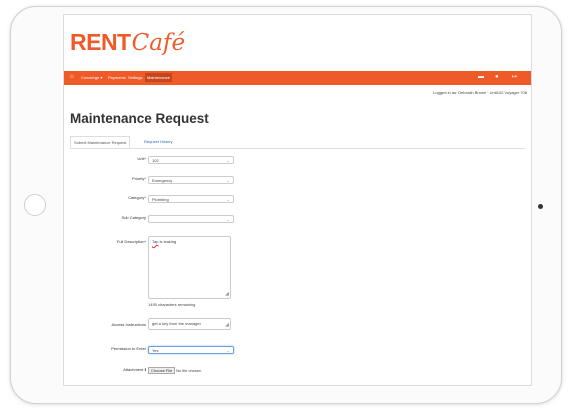  What do you see at coordinates (189, 370) in the screenshot?
I see `no-file-chosen: No file chosen` at bounding box center [189, 370].